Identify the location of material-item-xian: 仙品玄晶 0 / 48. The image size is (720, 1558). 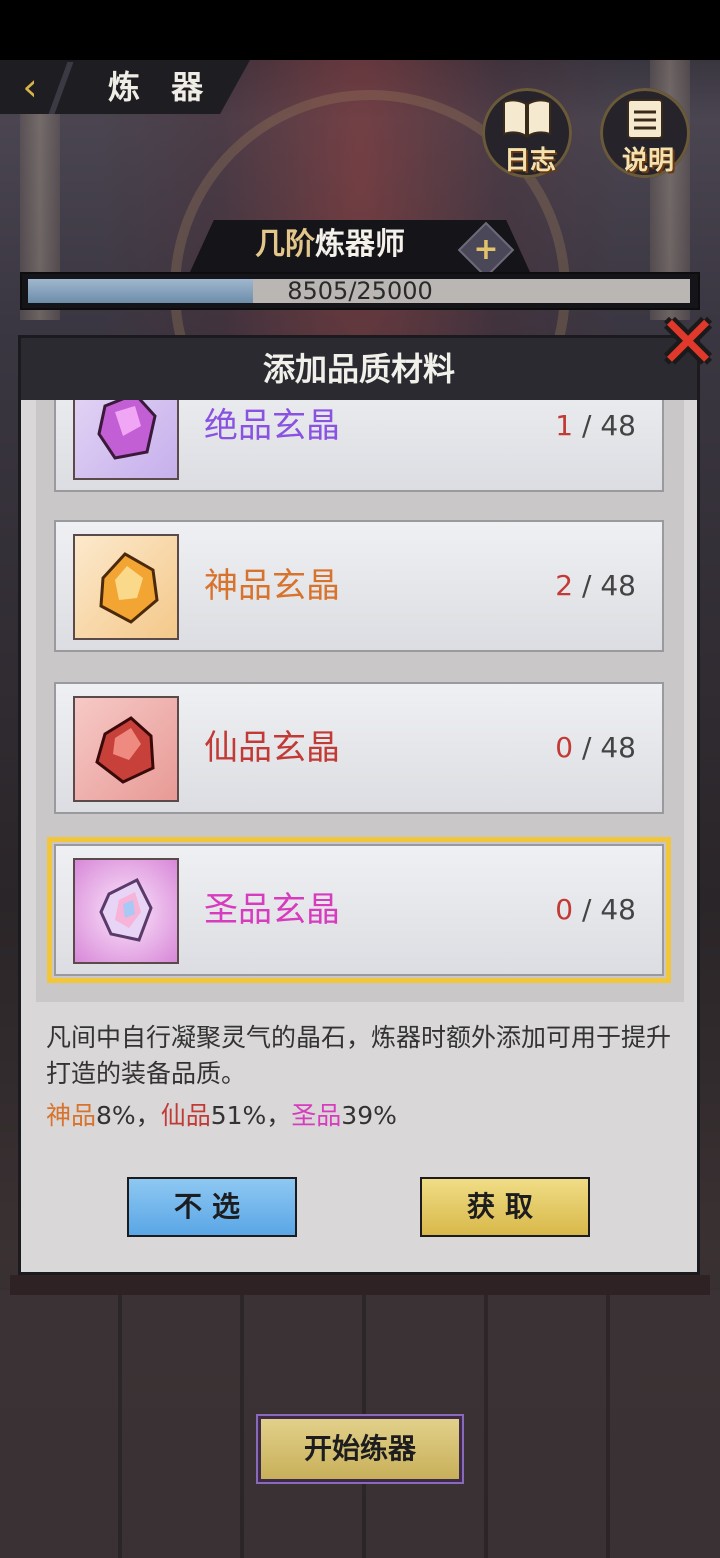
(359, 748).